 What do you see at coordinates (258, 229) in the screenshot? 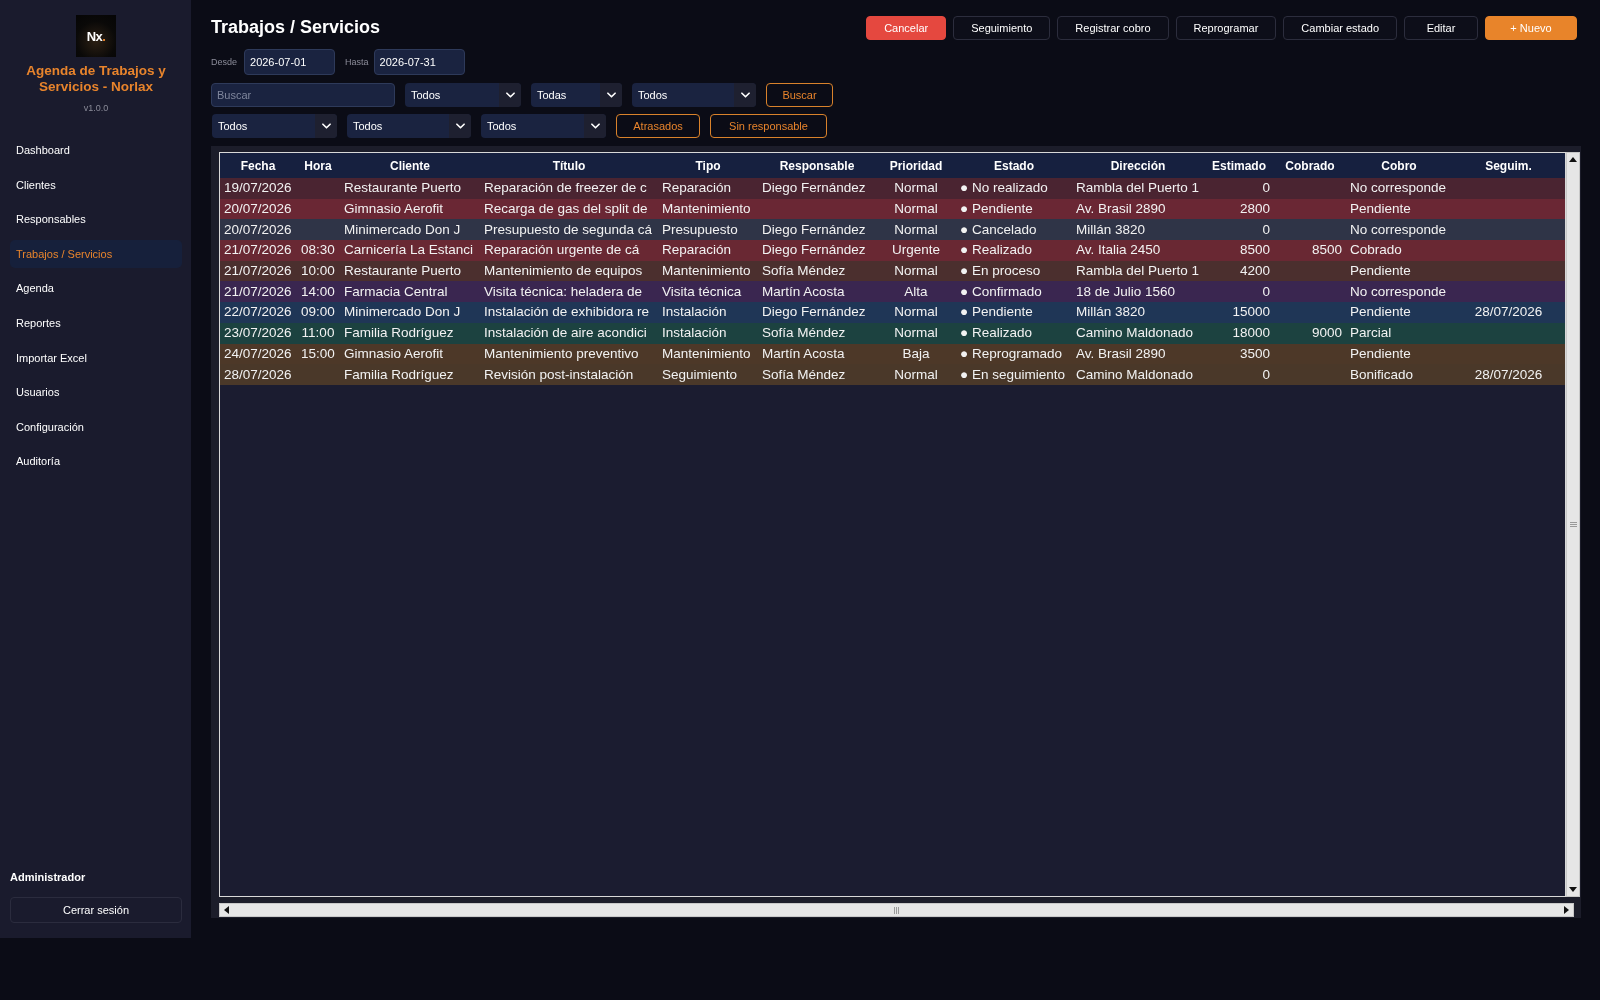
I see `table-cell-text: 20/07/2026` at bounding box center [258, 229].